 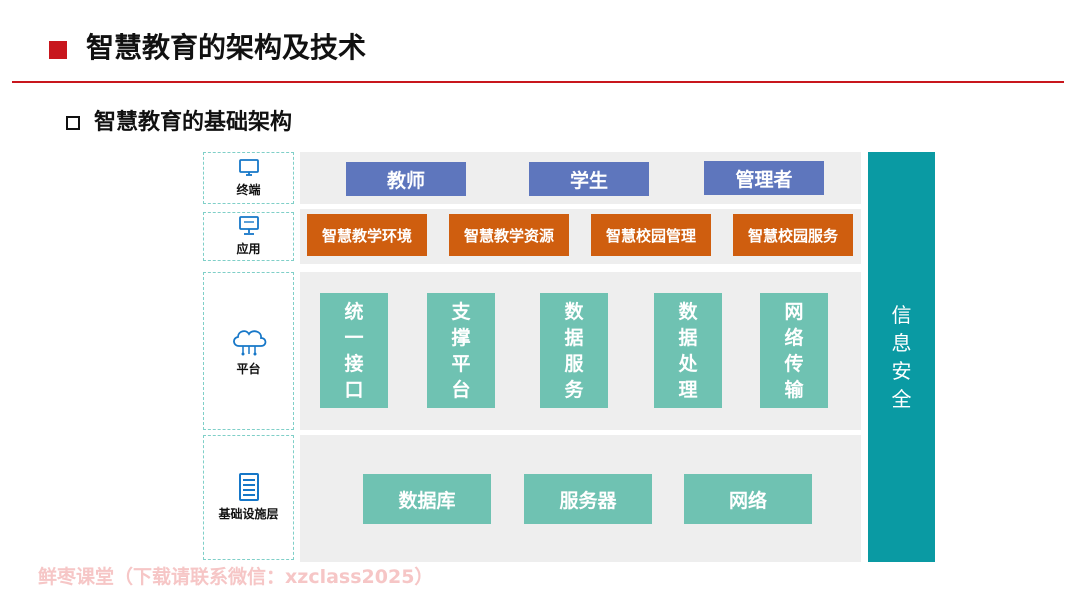 I want to click on layer-label-text: 应用, so click(x=248, y=249).